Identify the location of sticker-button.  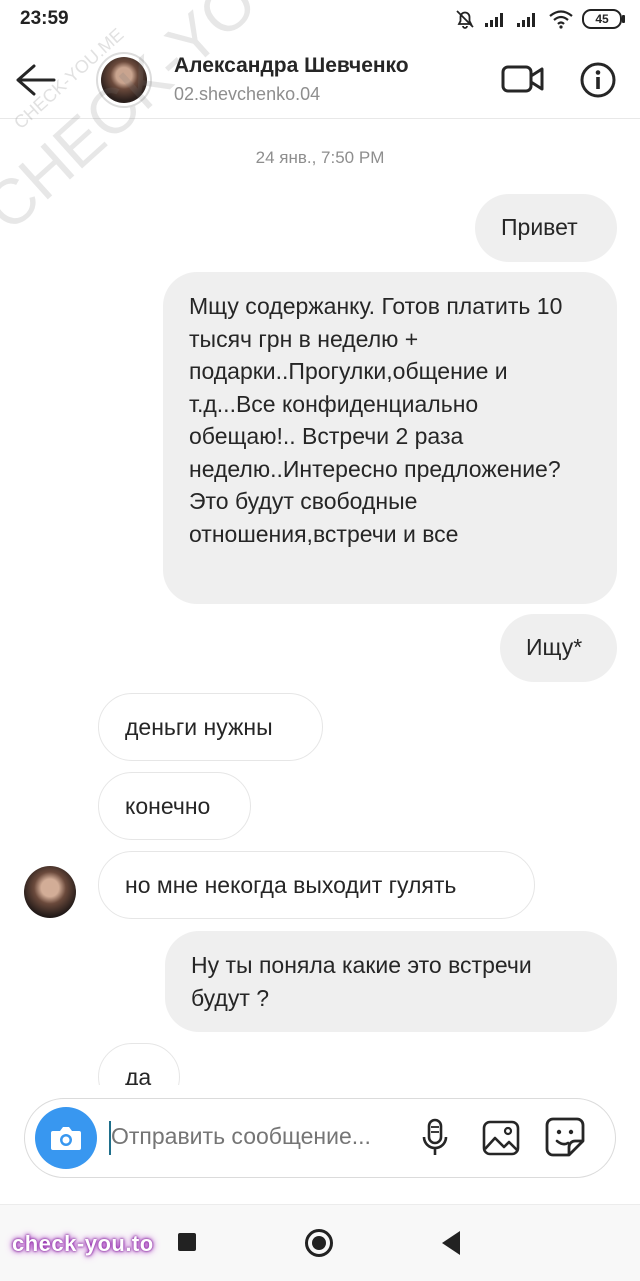
(565, 1137).